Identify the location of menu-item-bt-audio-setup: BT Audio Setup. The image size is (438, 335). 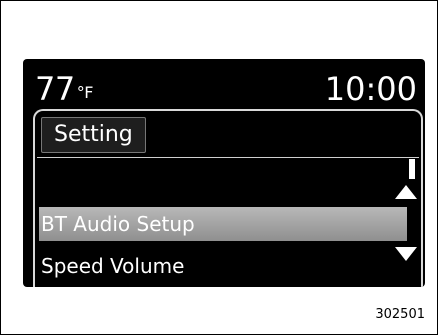
(223, 224).